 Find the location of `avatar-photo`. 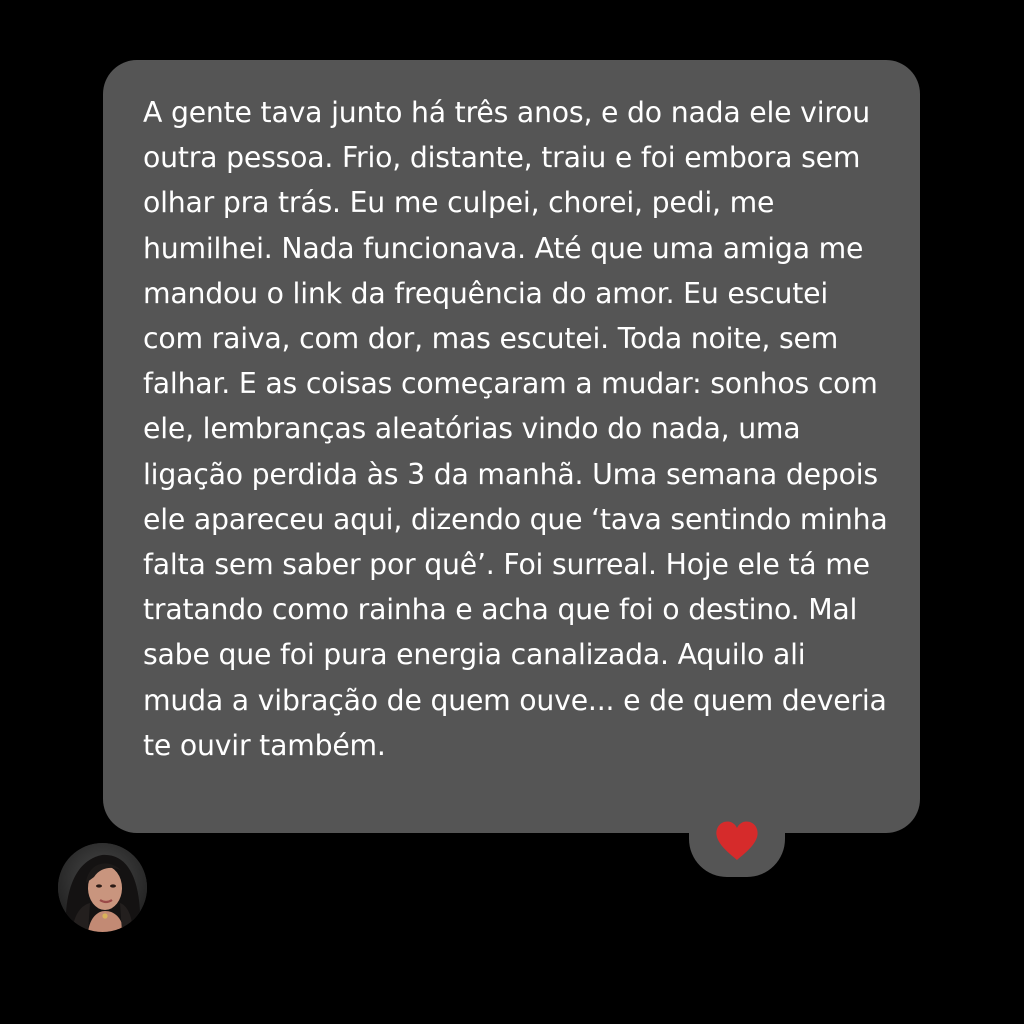

avatar-photo is located at coordinates (102, 887).